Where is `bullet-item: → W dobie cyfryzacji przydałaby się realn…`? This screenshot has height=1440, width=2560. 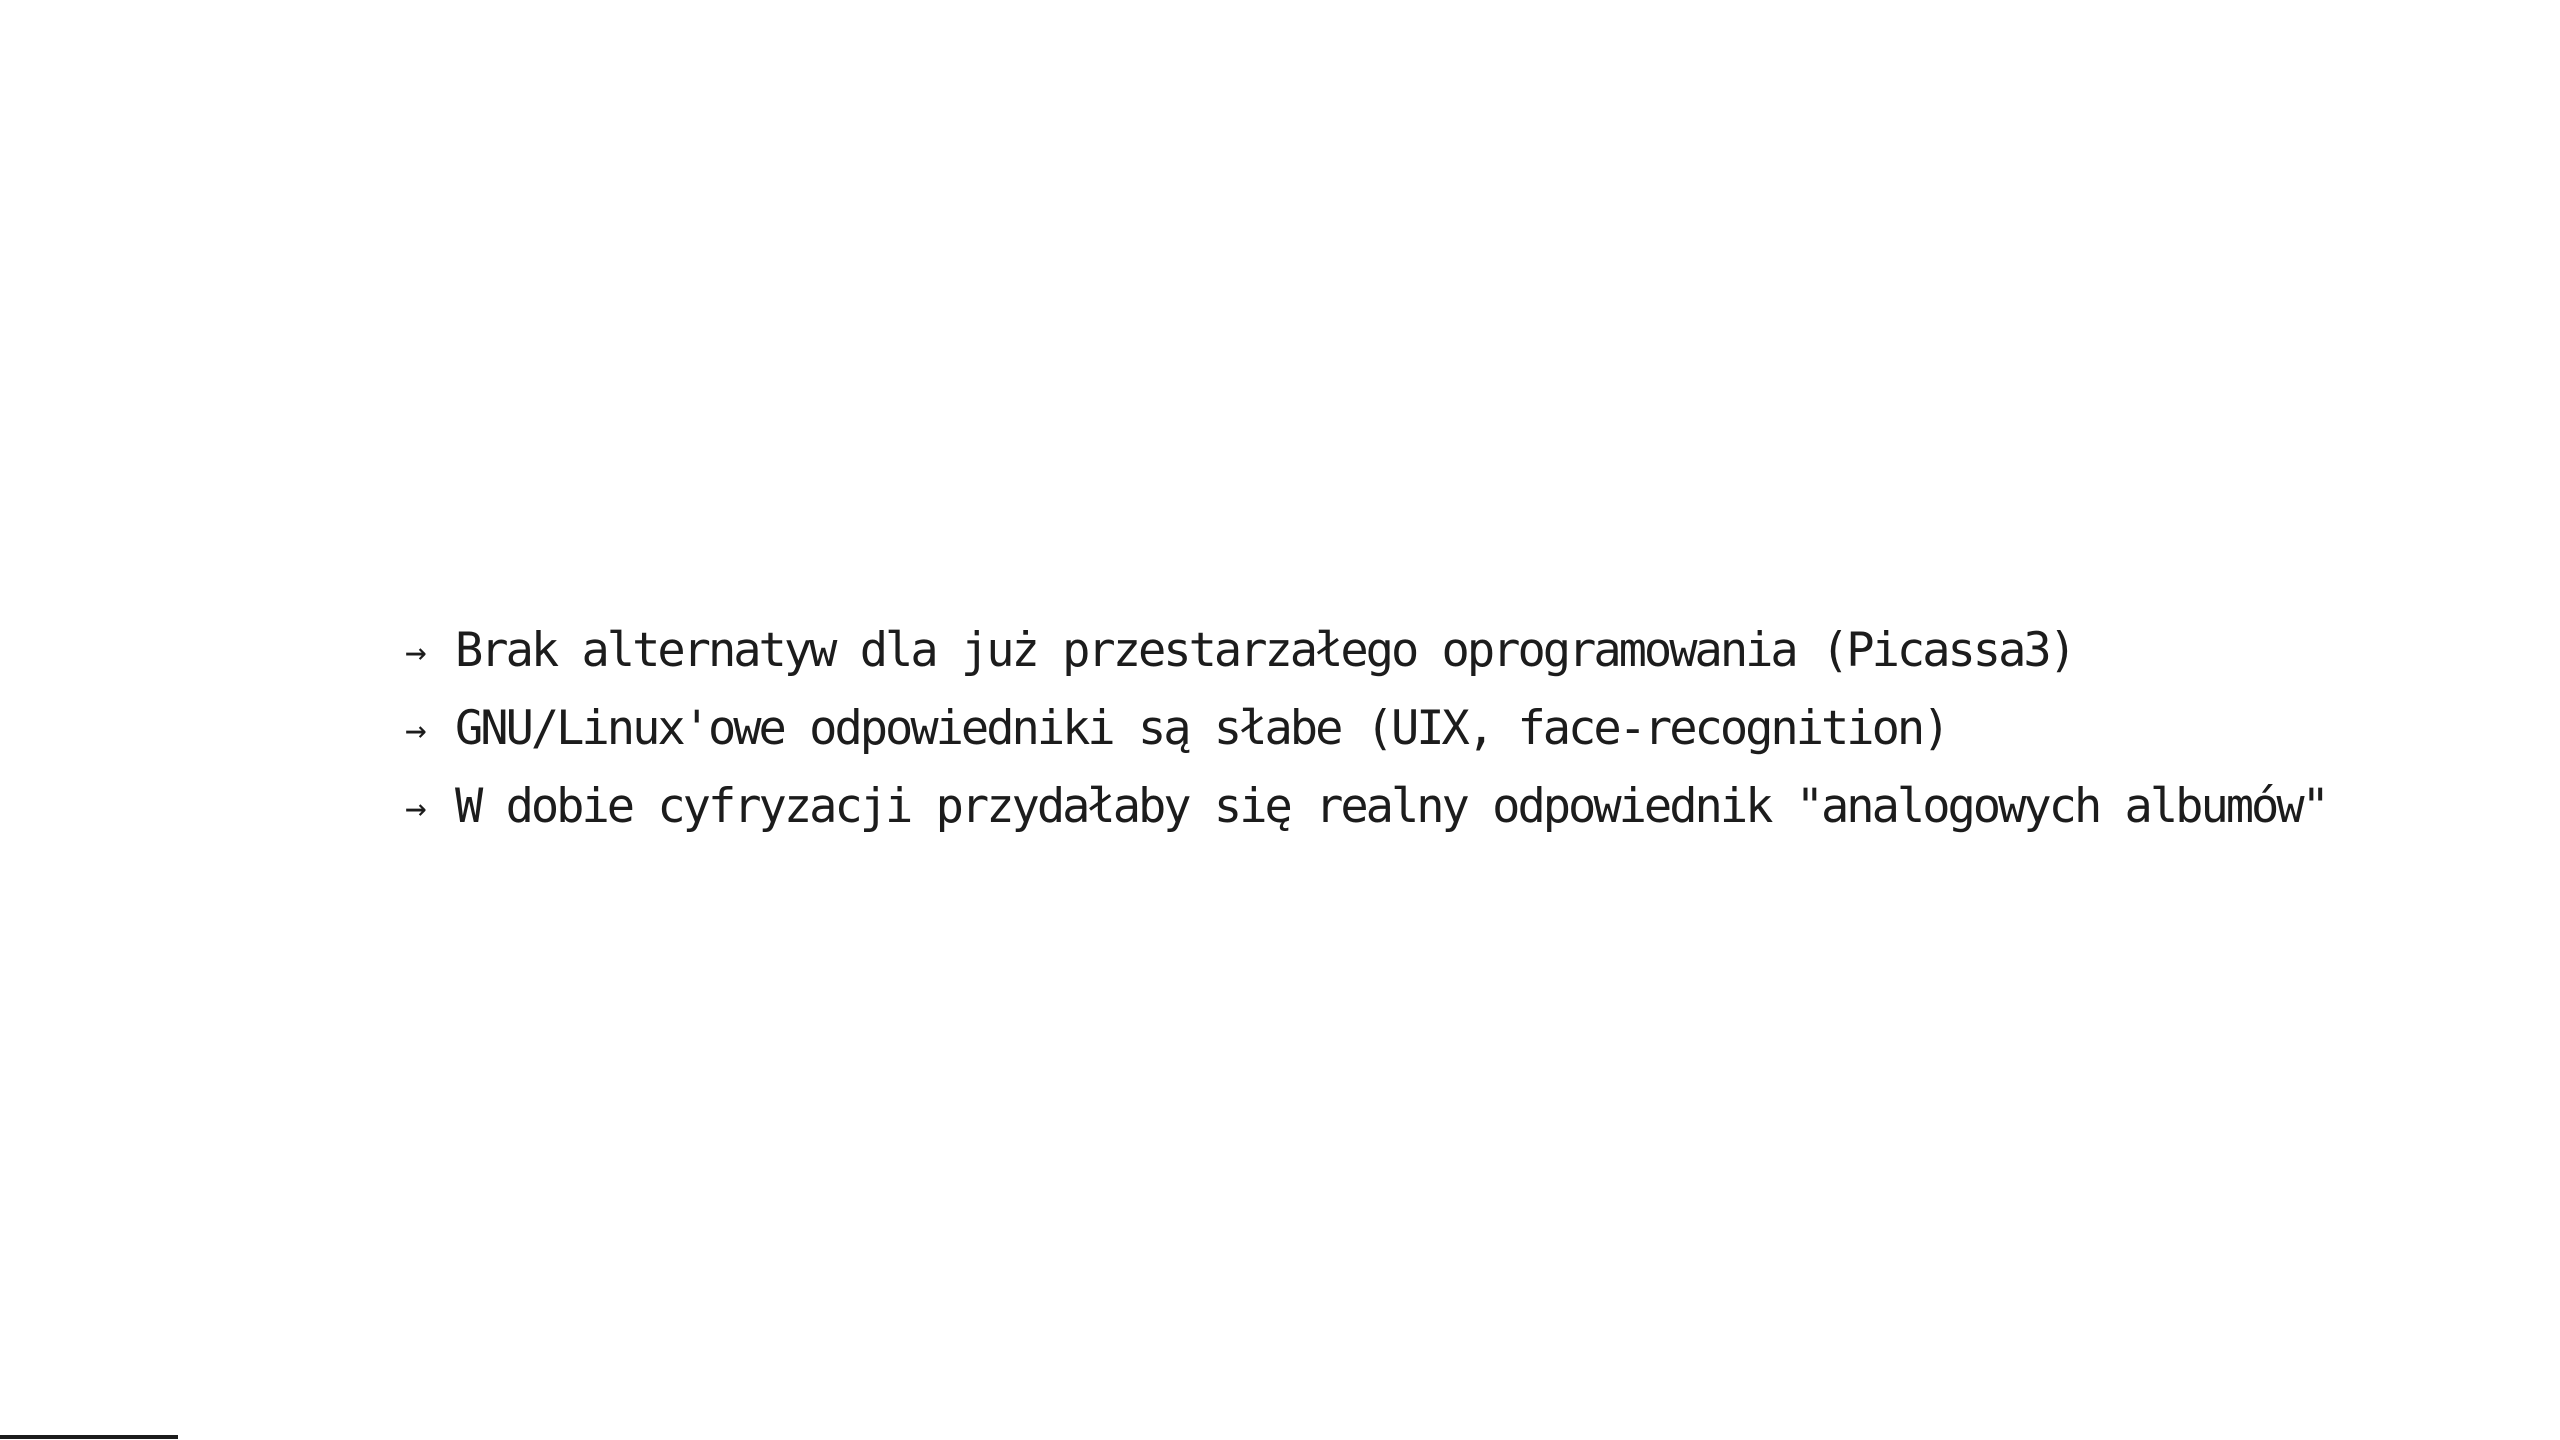
bullet-item: → W dobie cyfryzacji przydałaby się realn… is located at coordinates (1367, 807).